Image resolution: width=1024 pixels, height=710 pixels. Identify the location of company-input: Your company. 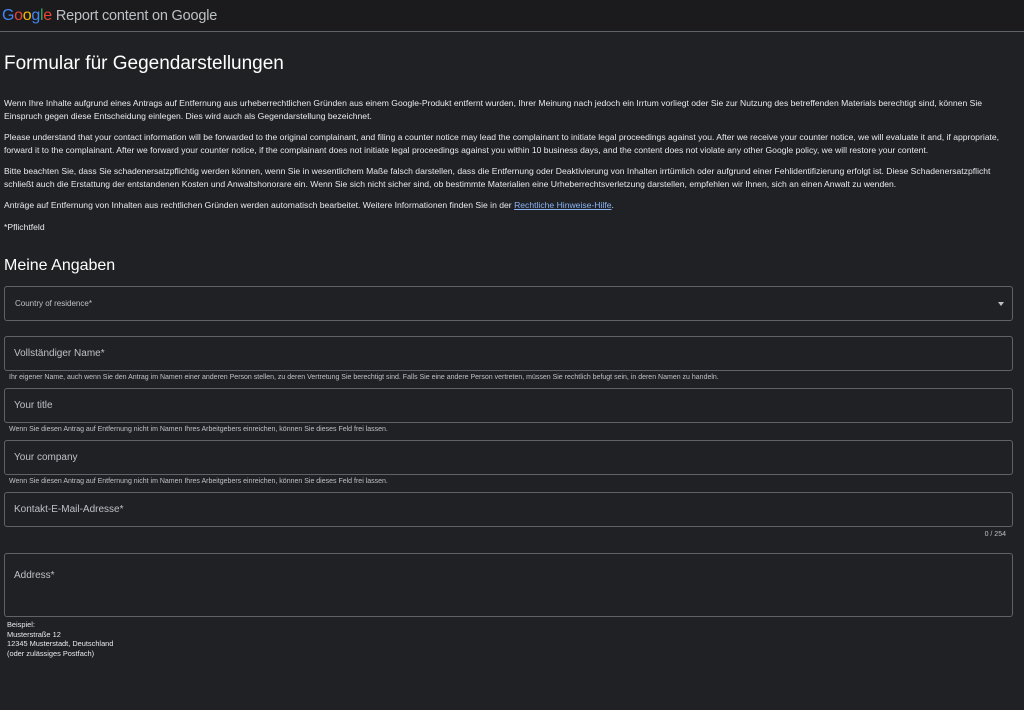
(508, 457).